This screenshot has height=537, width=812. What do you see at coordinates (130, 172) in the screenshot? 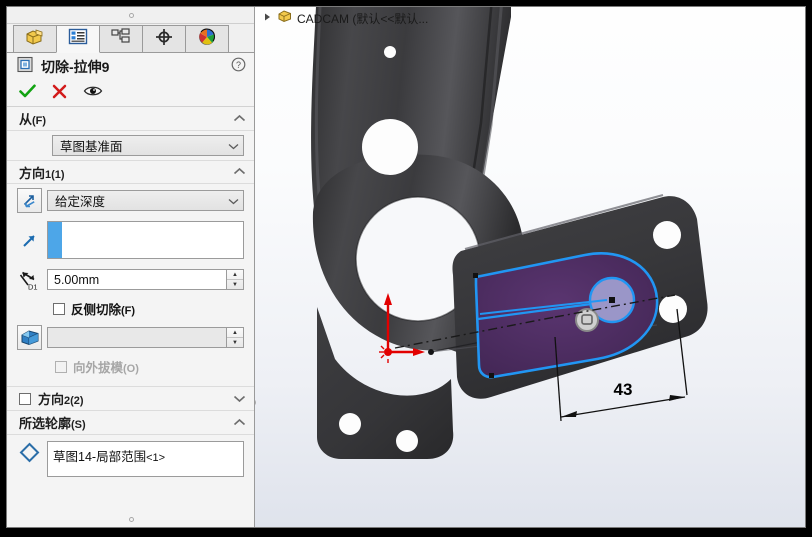
I see `section-header-direction1: 方向1(1)` at bounding box center [130, 172].